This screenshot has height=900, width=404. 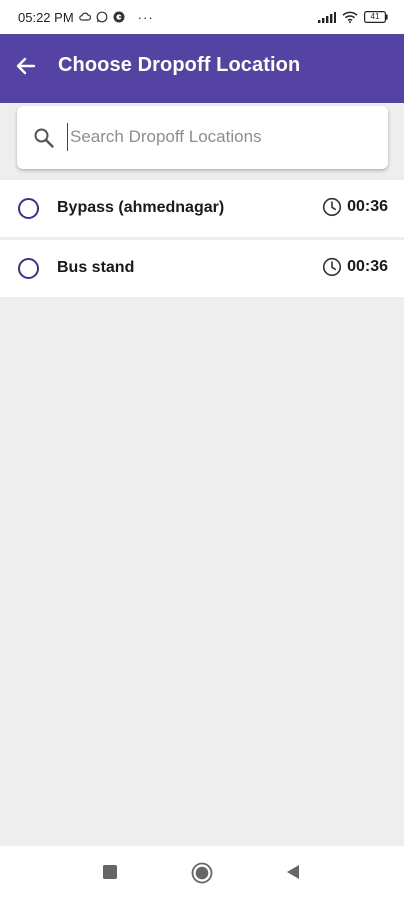 What do you see at coordinates (96, 267) in the screenshot?
I see `location-label: Bus stand` at bounding box center [96, 267].